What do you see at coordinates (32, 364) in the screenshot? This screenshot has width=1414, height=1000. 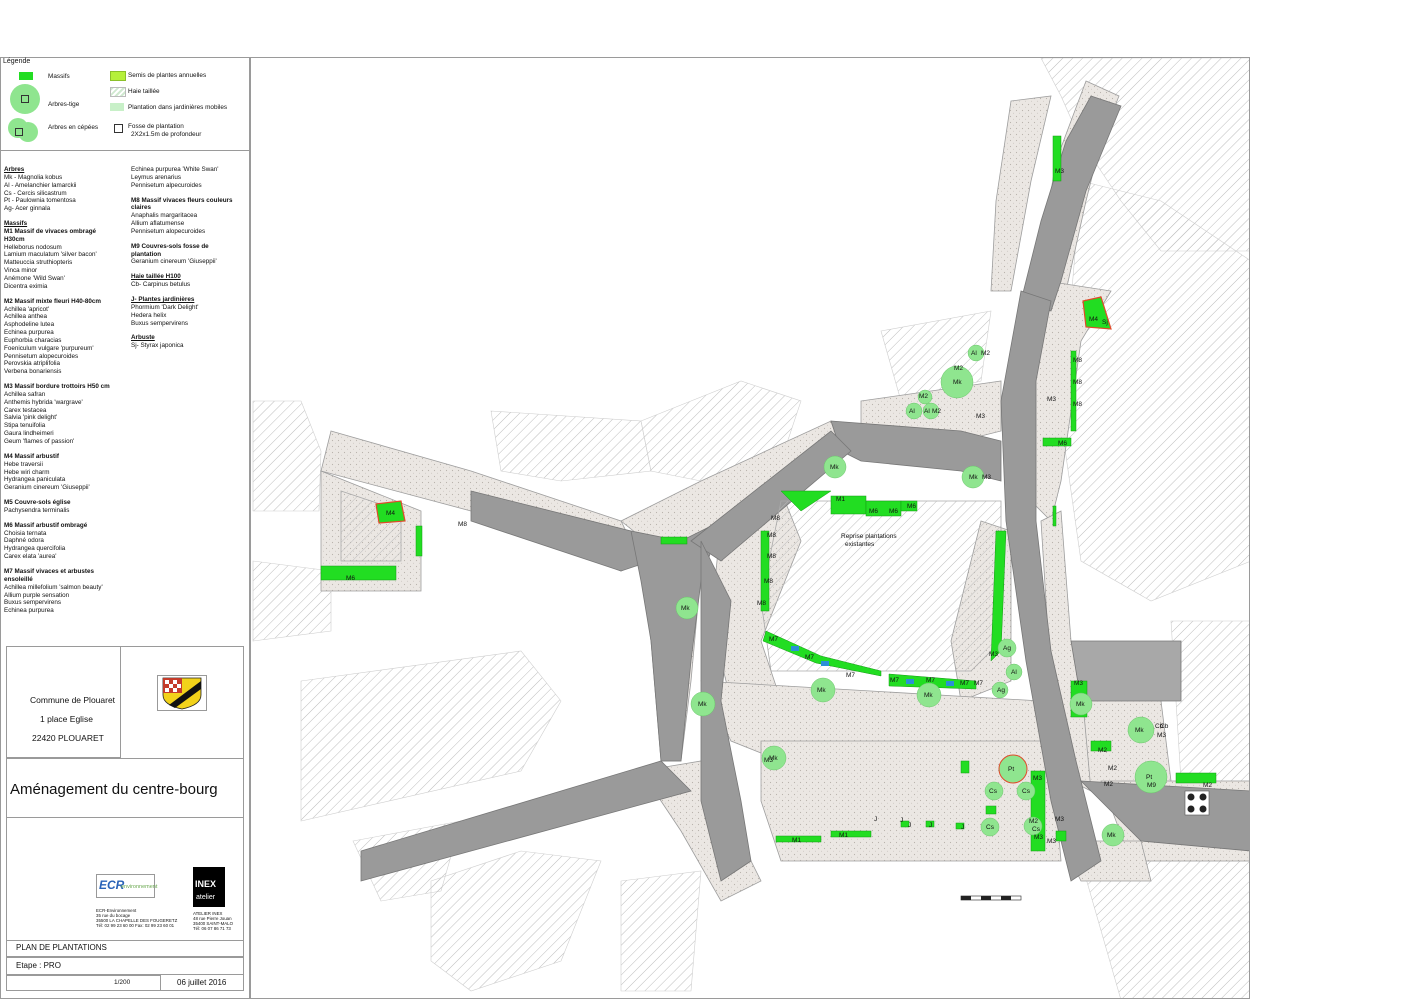 I see `plant-item: Perovskia atriplifolia` at bounding box center [32, 364].